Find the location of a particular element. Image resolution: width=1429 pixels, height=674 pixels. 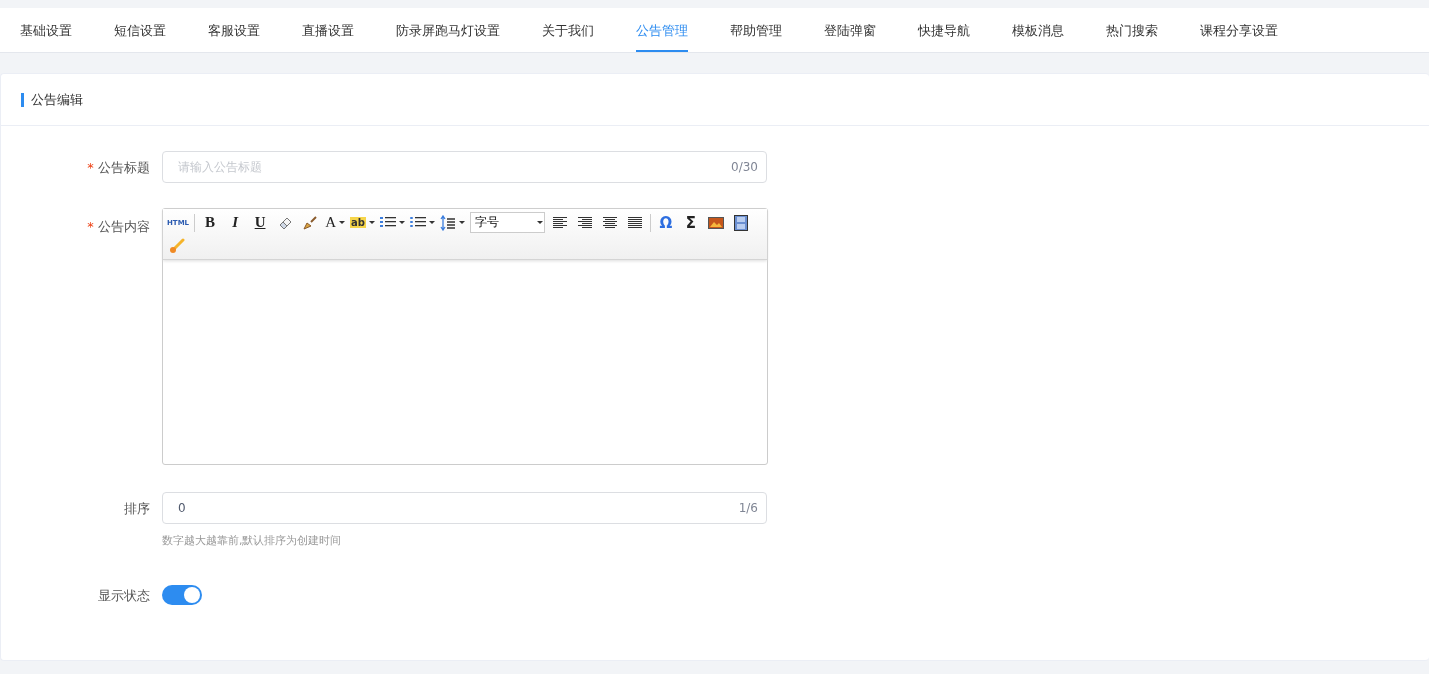

tab: 帮助管理 is located at coordinates (756, 30).